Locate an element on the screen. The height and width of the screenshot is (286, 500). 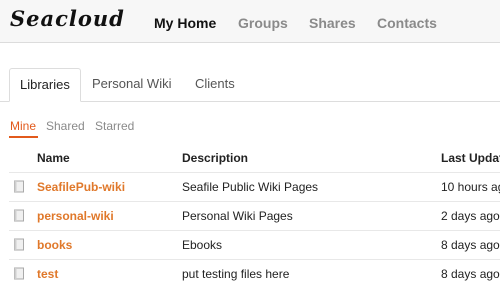
tab-libraries: Libraries is located at coordinates (45, 85).